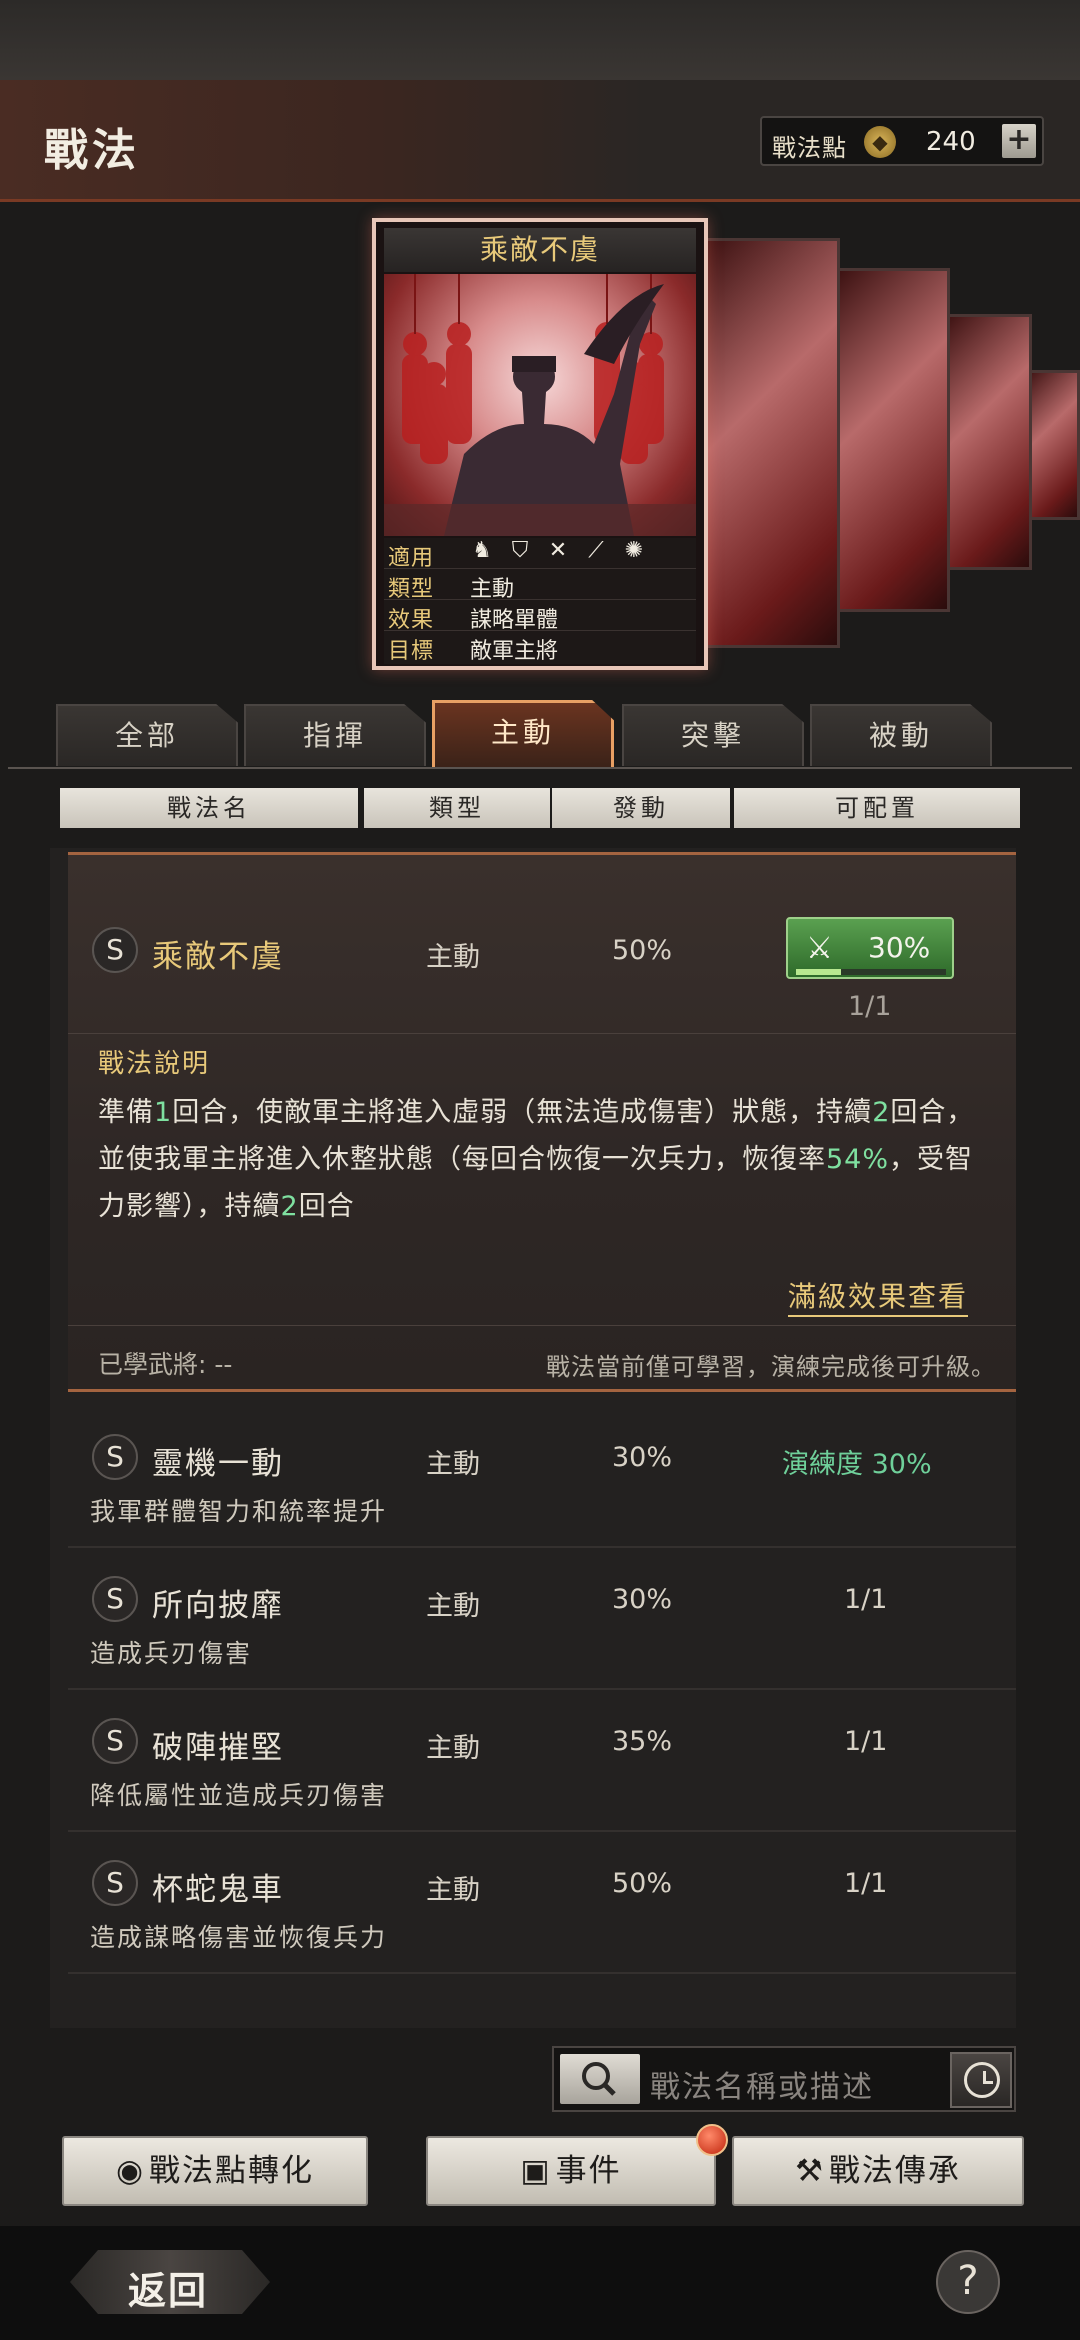 The image size is (1080, 2340). Describe the element at coordinates (810, 2171) in the screenshot. I see `hammer-icon: ⚒` at that location.